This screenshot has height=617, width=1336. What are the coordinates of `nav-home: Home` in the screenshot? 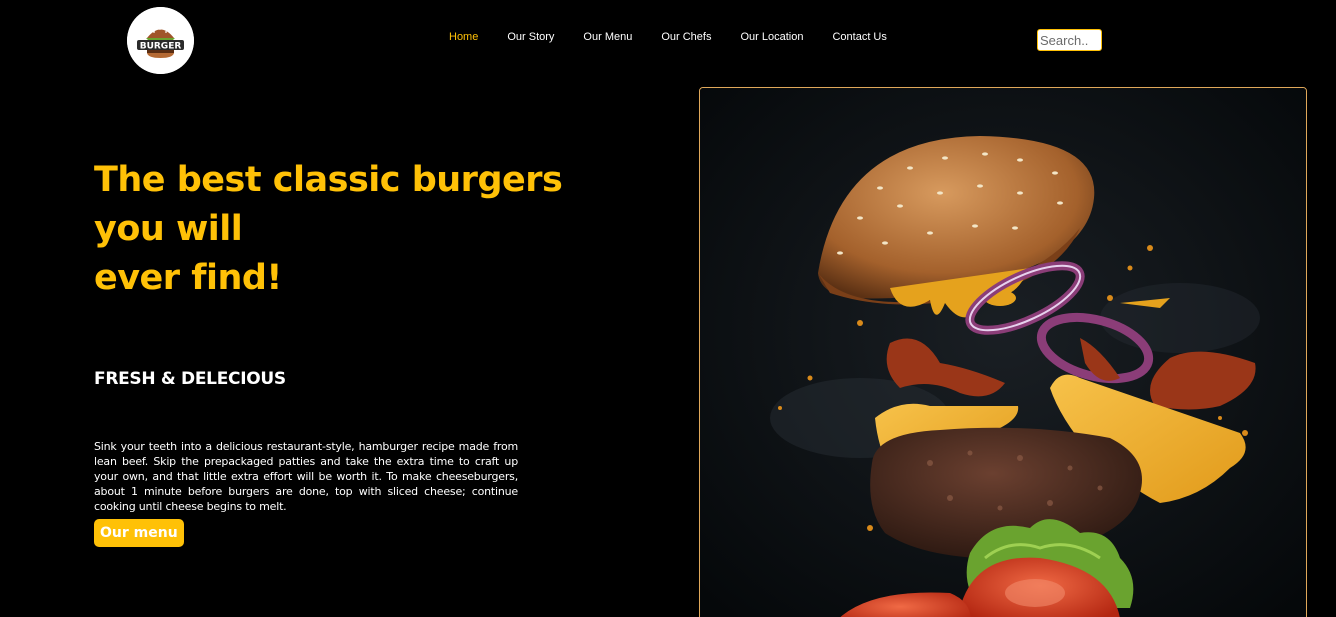 It's located at (463, 37).